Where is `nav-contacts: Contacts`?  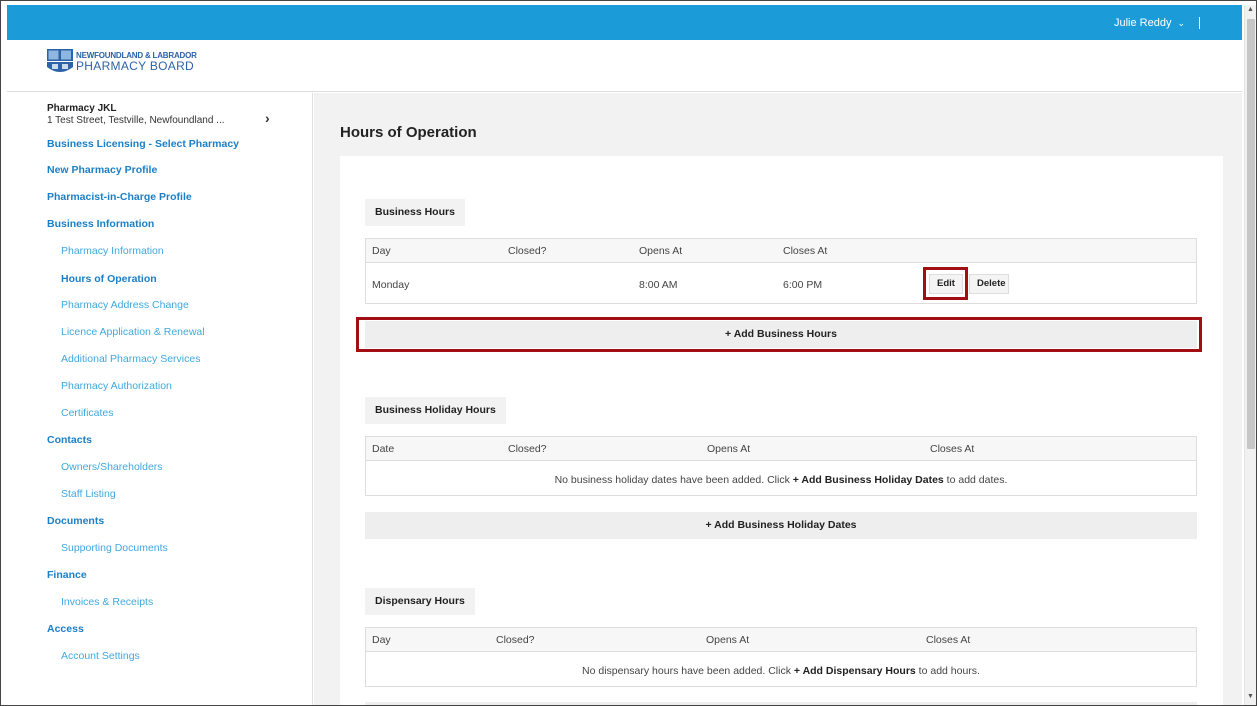
nav-contacts: Contacts is located at coordinates (69, 440).